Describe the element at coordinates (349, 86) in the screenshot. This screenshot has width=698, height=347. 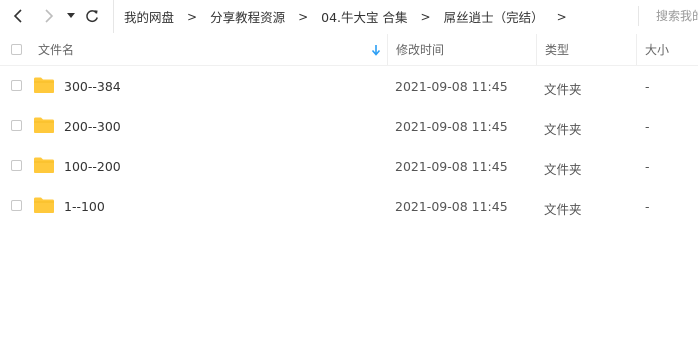
I see `file-row: 300--384 2021-09-08 11:45 文件夹 -` at that location.